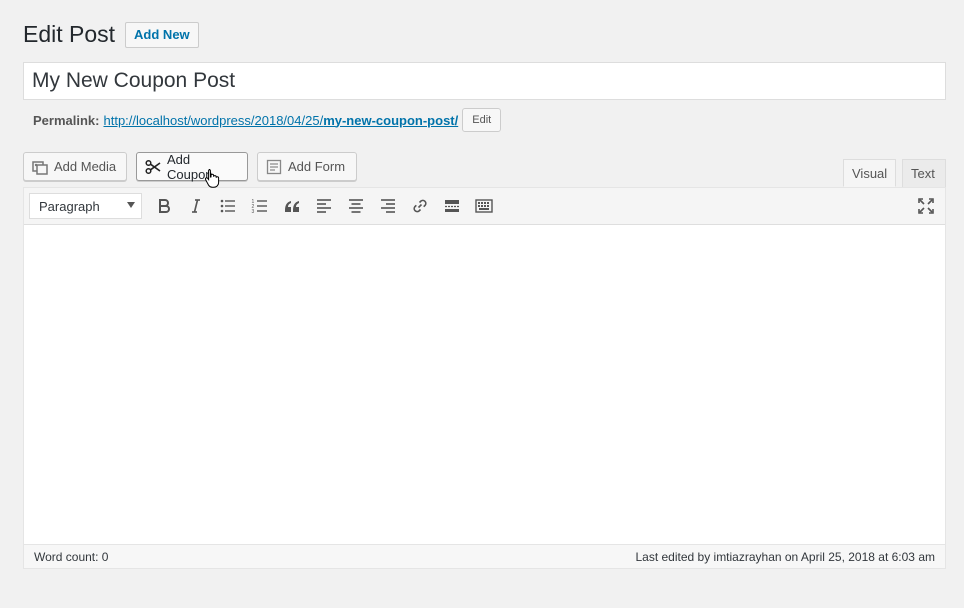  What do you see at coordinates (69, 206) in the screenshot?
I see `format-select-value: Paragraph` at bounding box center [69, 206].